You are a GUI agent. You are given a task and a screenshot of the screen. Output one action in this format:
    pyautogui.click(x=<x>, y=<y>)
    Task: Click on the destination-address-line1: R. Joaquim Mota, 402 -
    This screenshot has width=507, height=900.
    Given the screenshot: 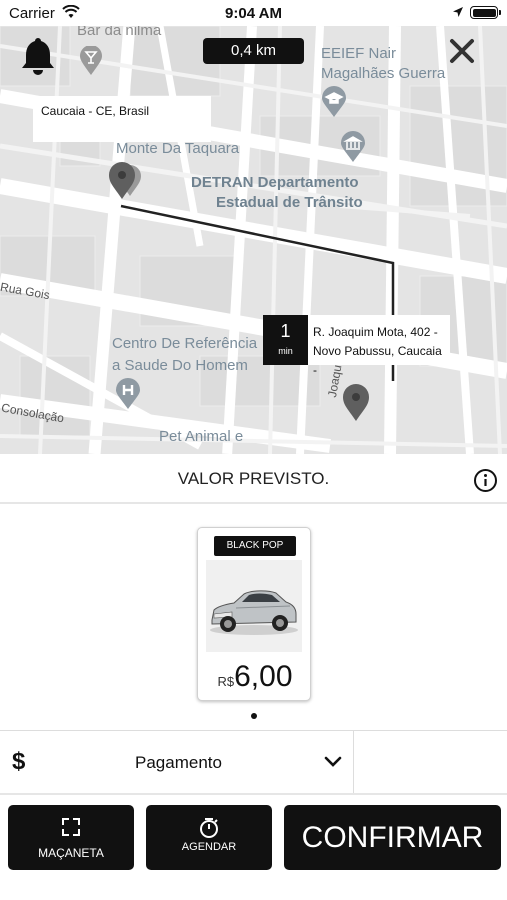 What is the action you would take?
    pyautogui.click(x=375, y=332)
    